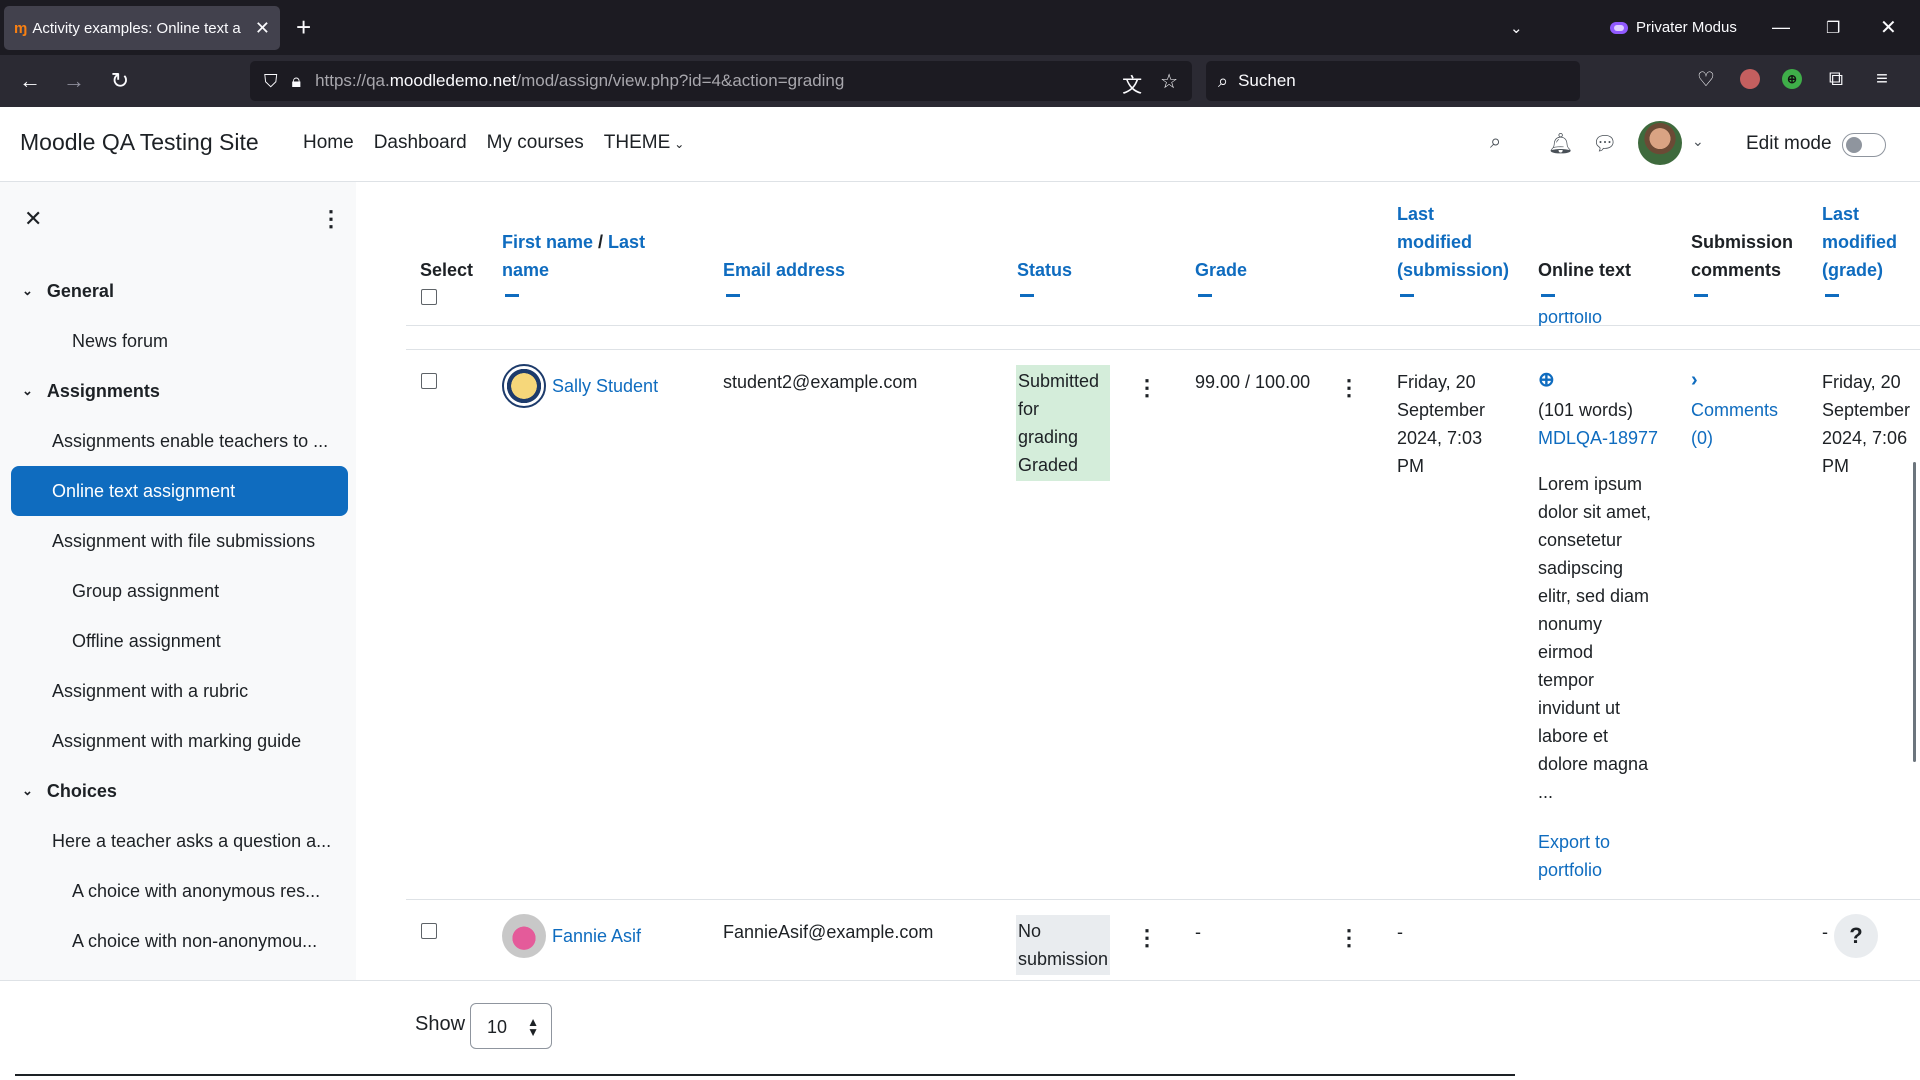  What do you see at coordinates (1750, 79) in the screenshot?
I see `extension-avatar-icon` at bounding box center [1750, 79].